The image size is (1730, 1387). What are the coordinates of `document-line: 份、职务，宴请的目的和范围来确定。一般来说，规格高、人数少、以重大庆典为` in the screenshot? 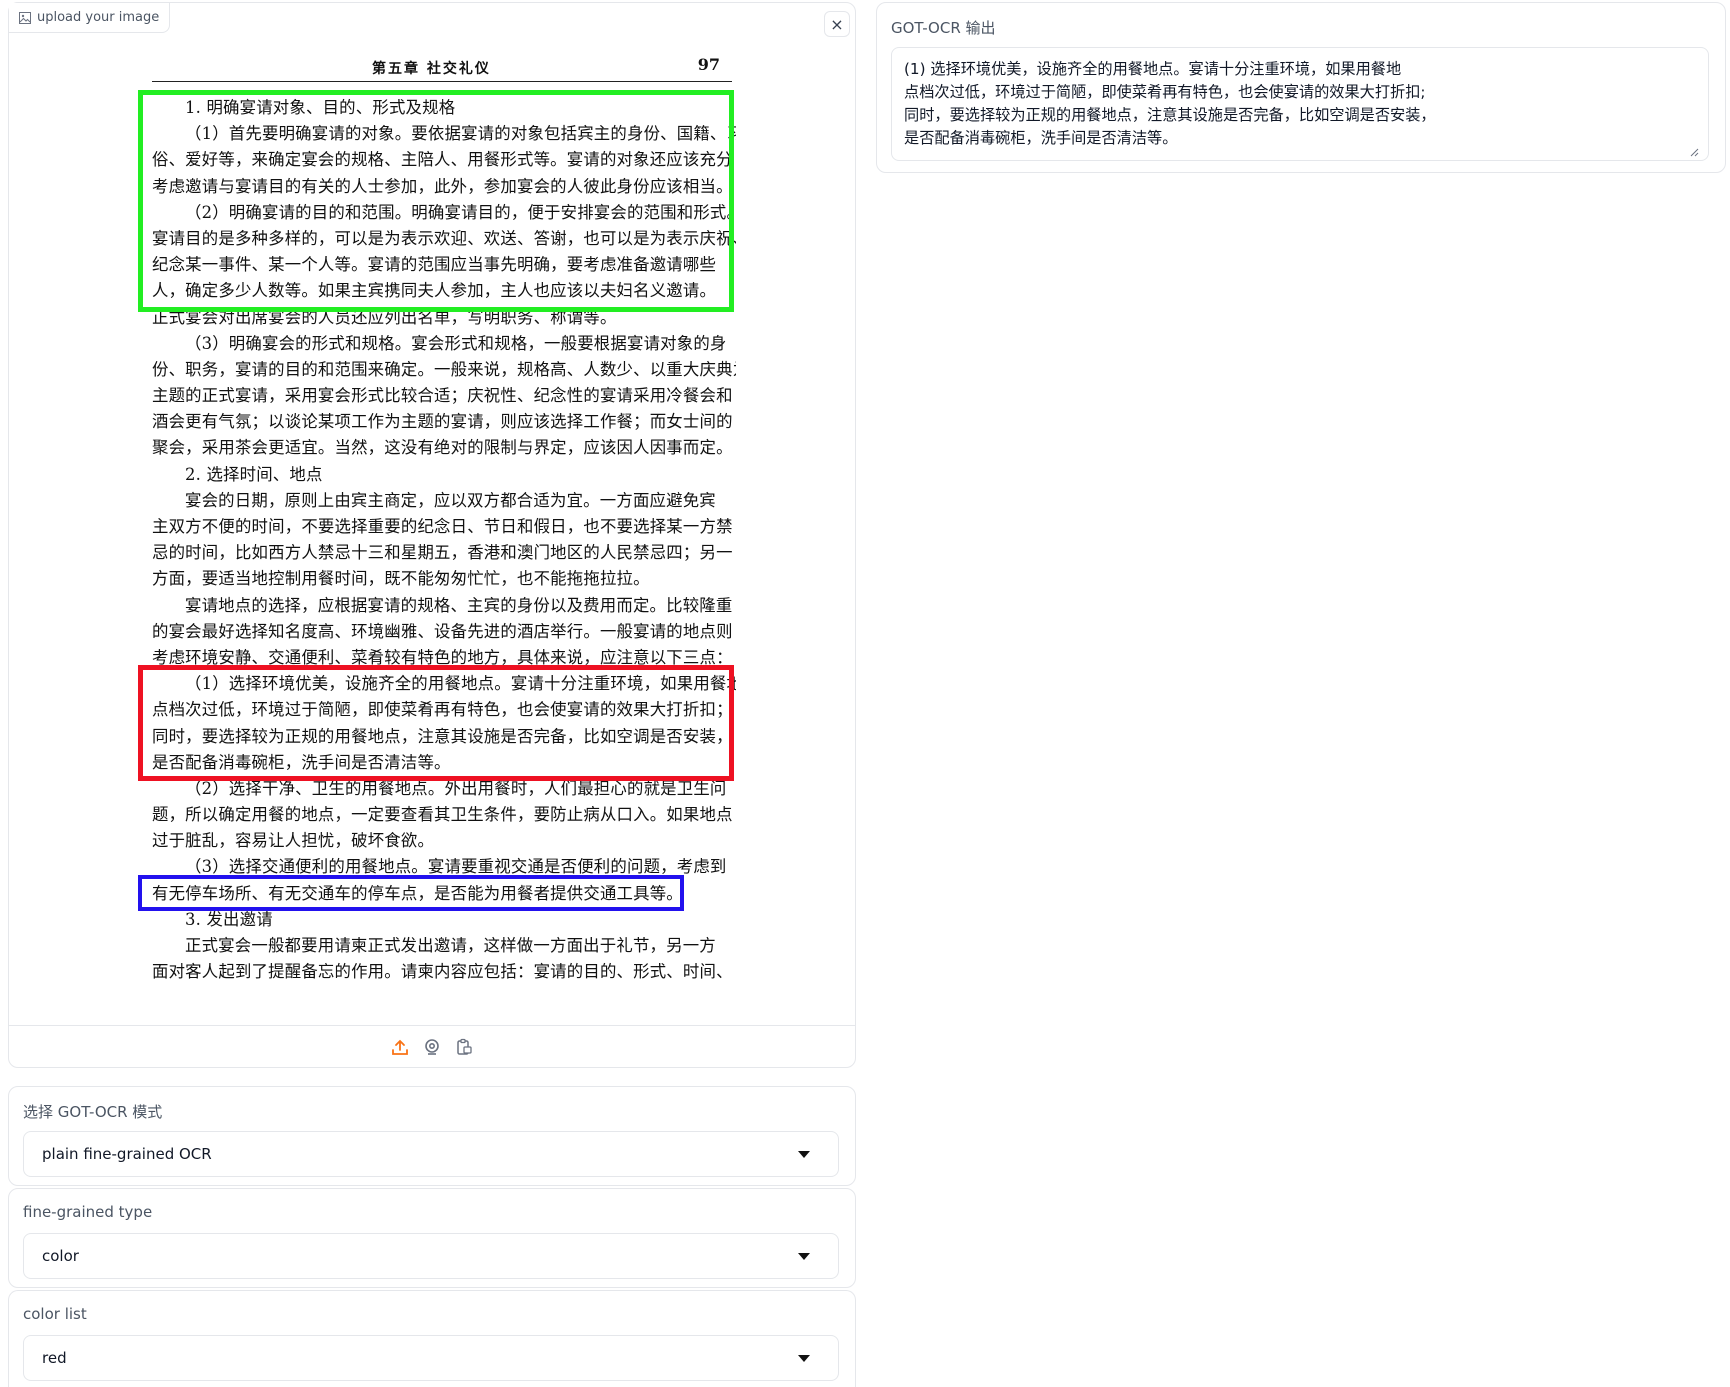 It's located at (444, 369).